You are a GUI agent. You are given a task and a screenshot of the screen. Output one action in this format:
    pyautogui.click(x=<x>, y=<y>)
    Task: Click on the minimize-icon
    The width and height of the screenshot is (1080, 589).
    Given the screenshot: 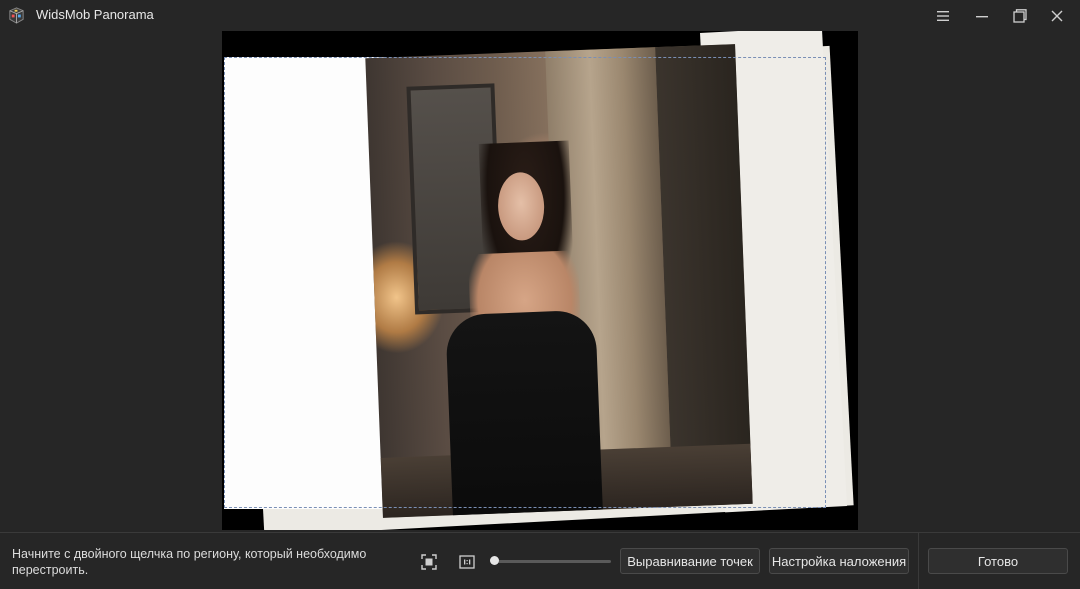 What is the action you would take?
    pyautogui.click(x=982, y=16)
    